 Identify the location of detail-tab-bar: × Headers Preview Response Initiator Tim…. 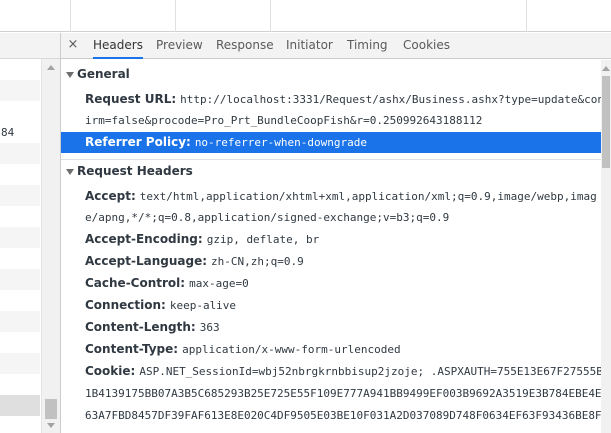
(336, 46).